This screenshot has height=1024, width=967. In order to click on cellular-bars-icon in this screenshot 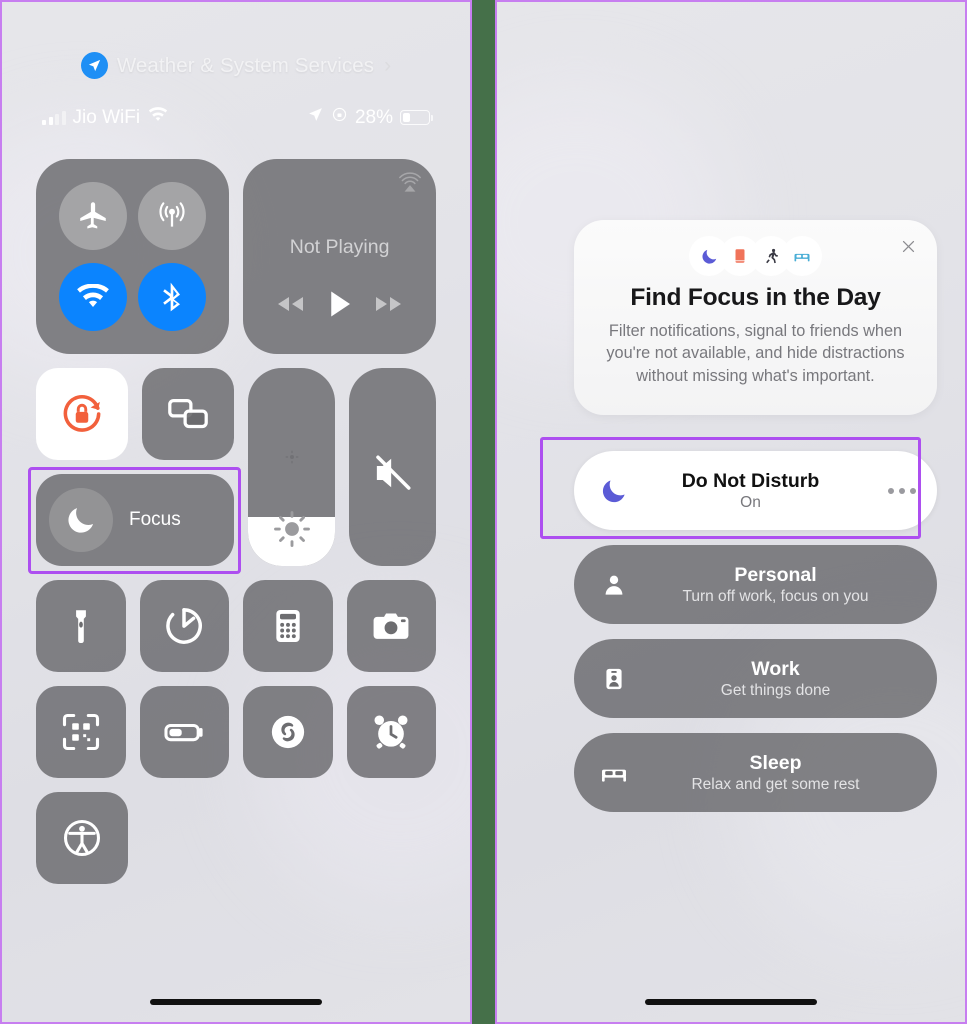, I will do `click(54, 117)`.